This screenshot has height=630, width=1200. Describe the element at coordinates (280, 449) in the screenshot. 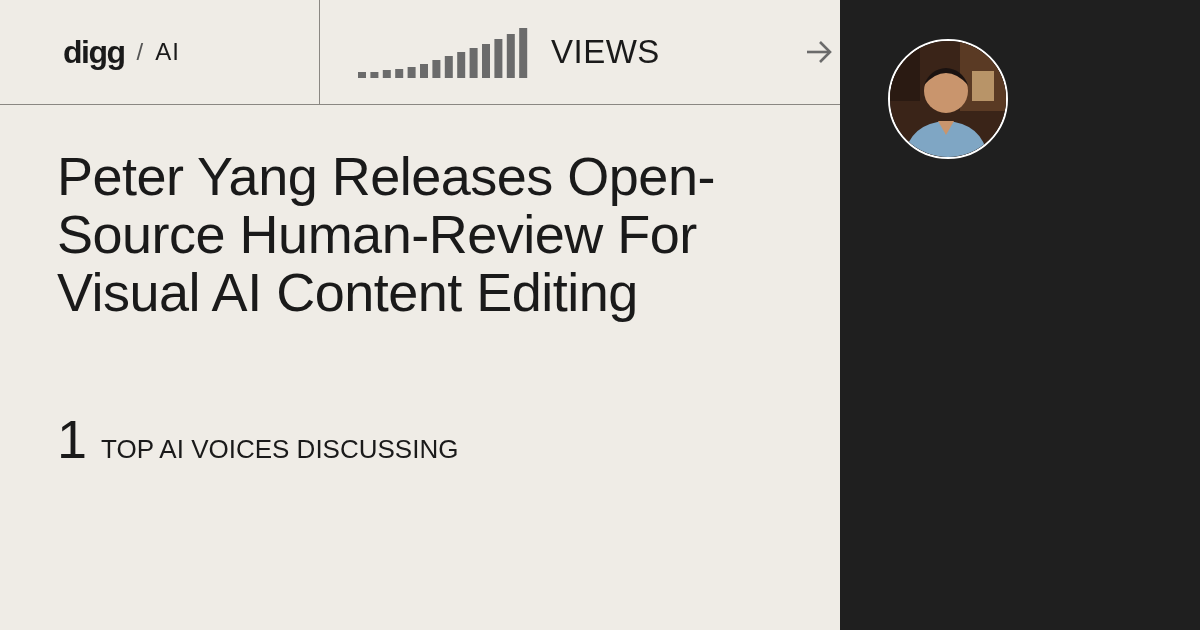

I see `voices-label: TOP AI VOICES DISCUSSING` at that location.